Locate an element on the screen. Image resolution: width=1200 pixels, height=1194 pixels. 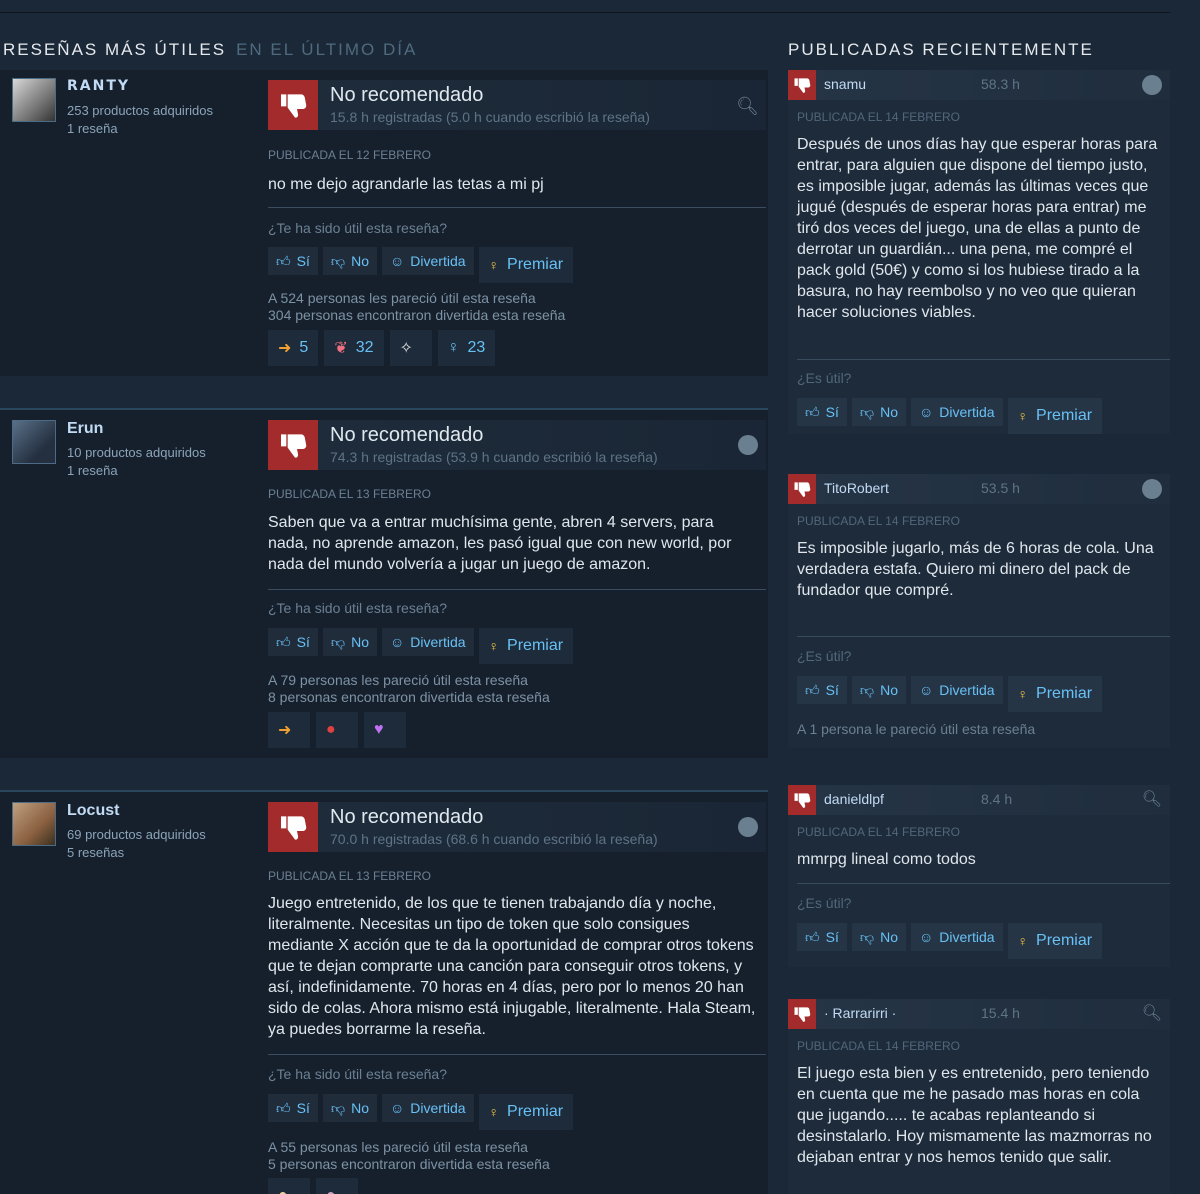
most-helpful-label: RESEÑAS MÁS ÚTILES is located at coordinates (115, 49).